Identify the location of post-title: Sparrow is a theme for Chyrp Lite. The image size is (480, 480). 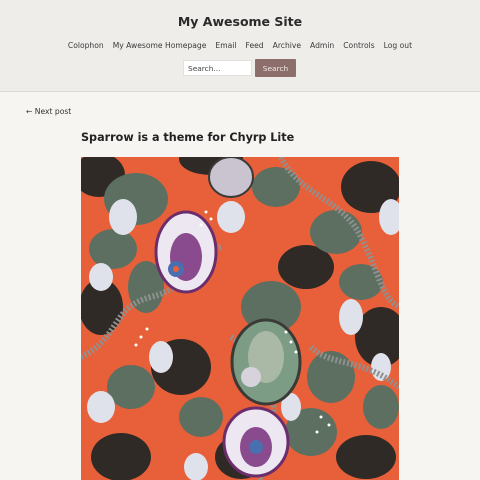
(187, 137).